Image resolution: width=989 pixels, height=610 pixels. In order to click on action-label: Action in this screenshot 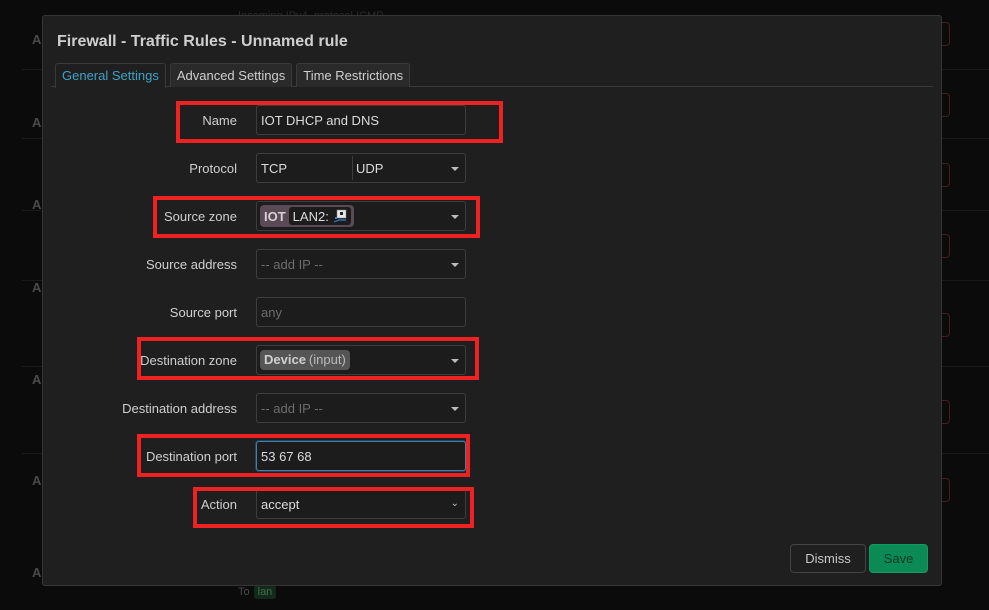, I will do `click(218, 504)`.